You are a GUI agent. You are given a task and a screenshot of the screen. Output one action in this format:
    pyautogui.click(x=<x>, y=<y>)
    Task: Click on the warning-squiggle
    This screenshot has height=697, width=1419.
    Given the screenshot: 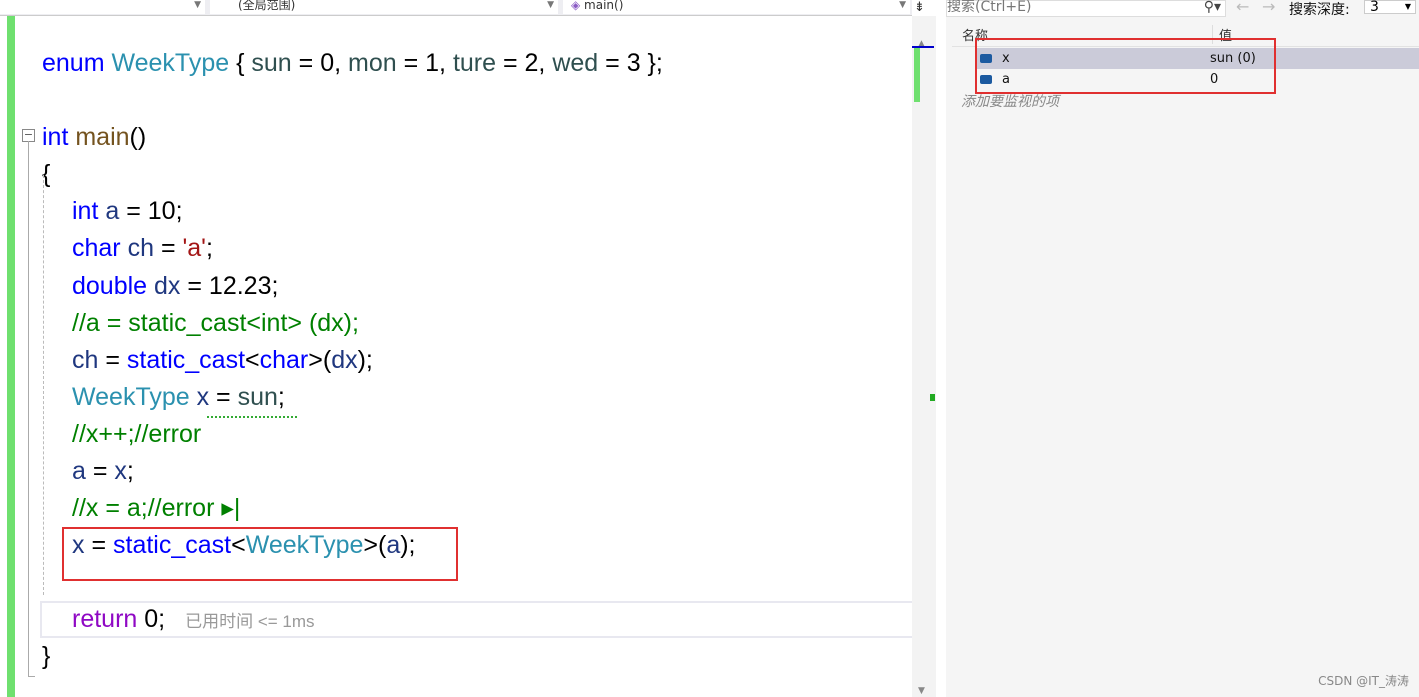 What is the action you would take?
    pyautogui.click(x=252, y=415)
    